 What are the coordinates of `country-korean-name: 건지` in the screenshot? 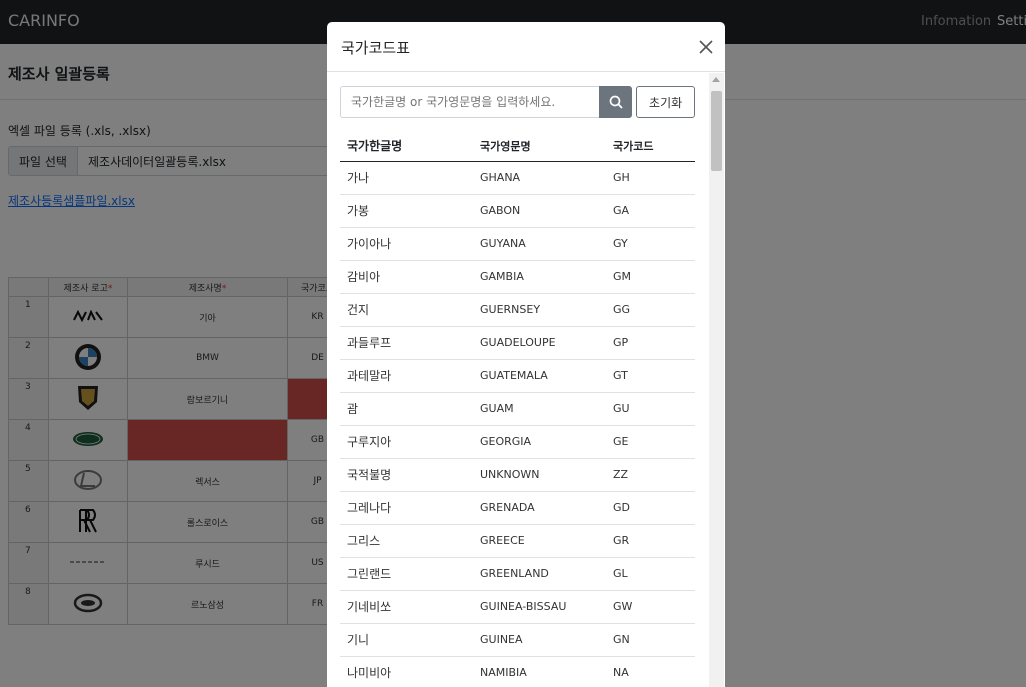 It's located at (406, 310).